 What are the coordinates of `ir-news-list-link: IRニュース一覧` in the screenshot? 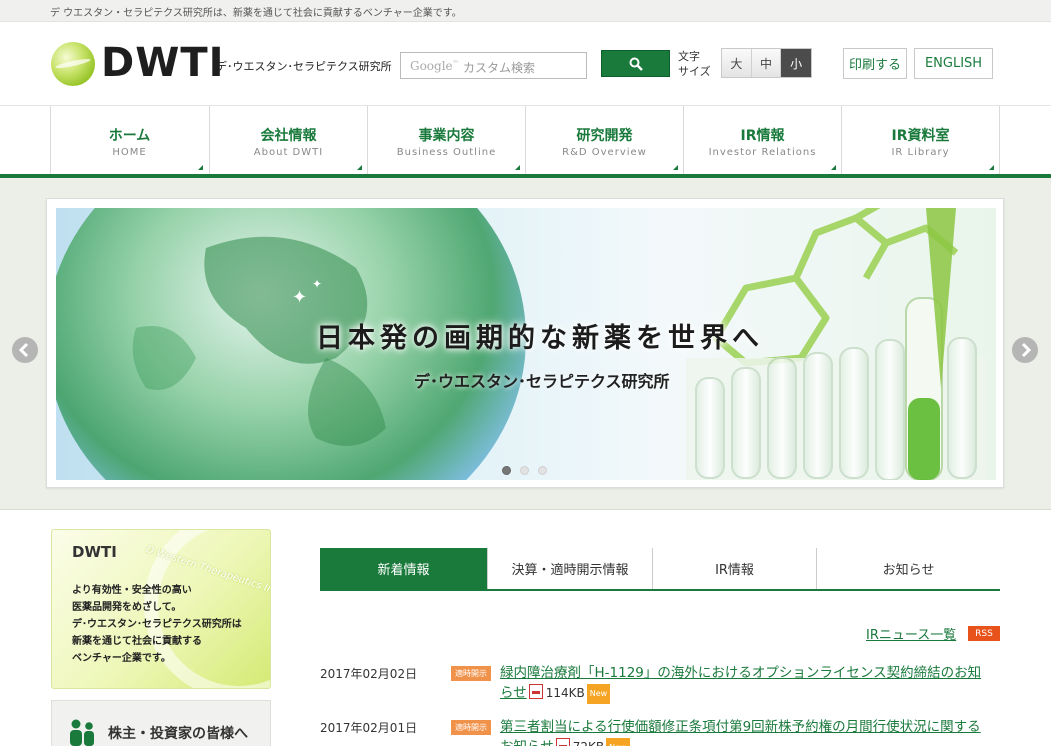 It's located at (911, 633).